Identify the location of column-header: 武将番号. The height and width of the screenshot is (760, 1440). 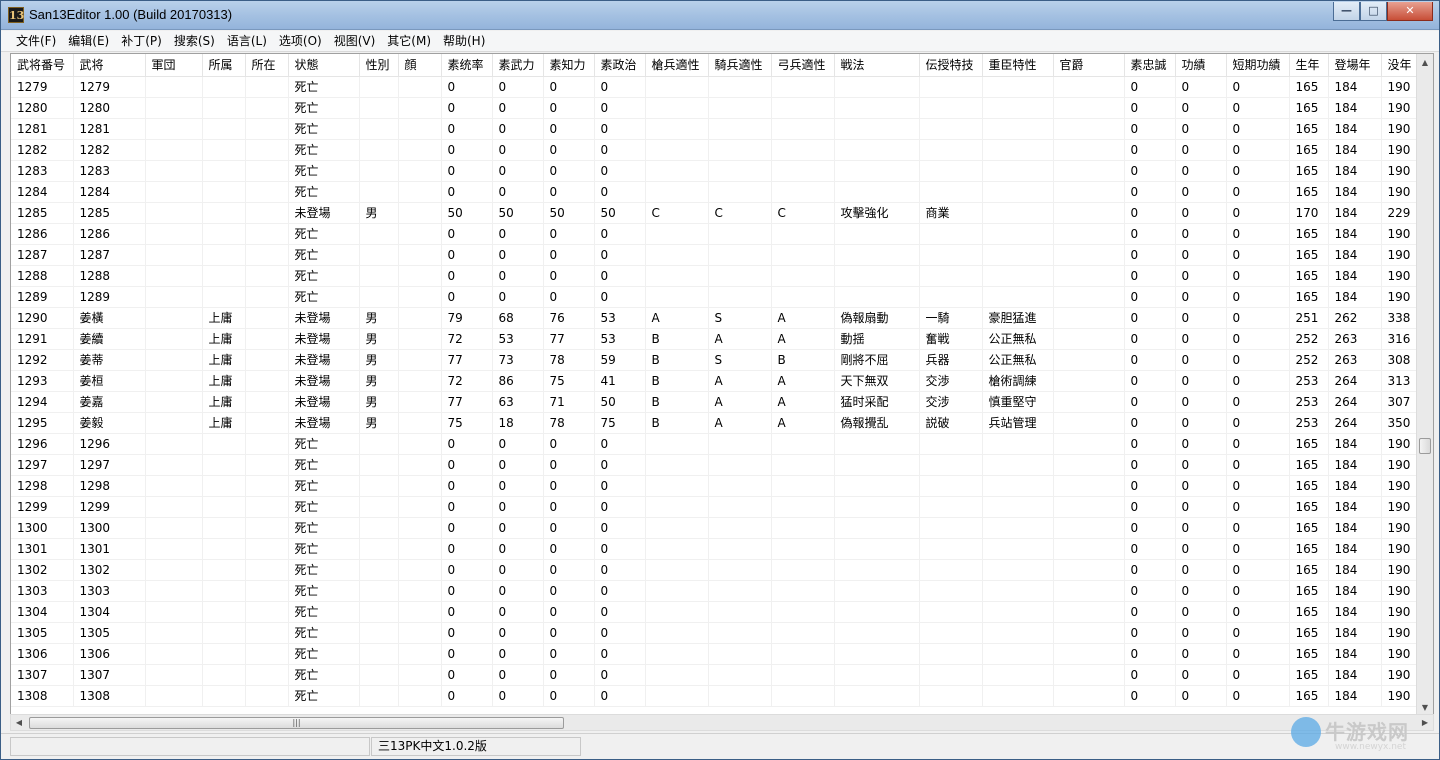
(42, 65).